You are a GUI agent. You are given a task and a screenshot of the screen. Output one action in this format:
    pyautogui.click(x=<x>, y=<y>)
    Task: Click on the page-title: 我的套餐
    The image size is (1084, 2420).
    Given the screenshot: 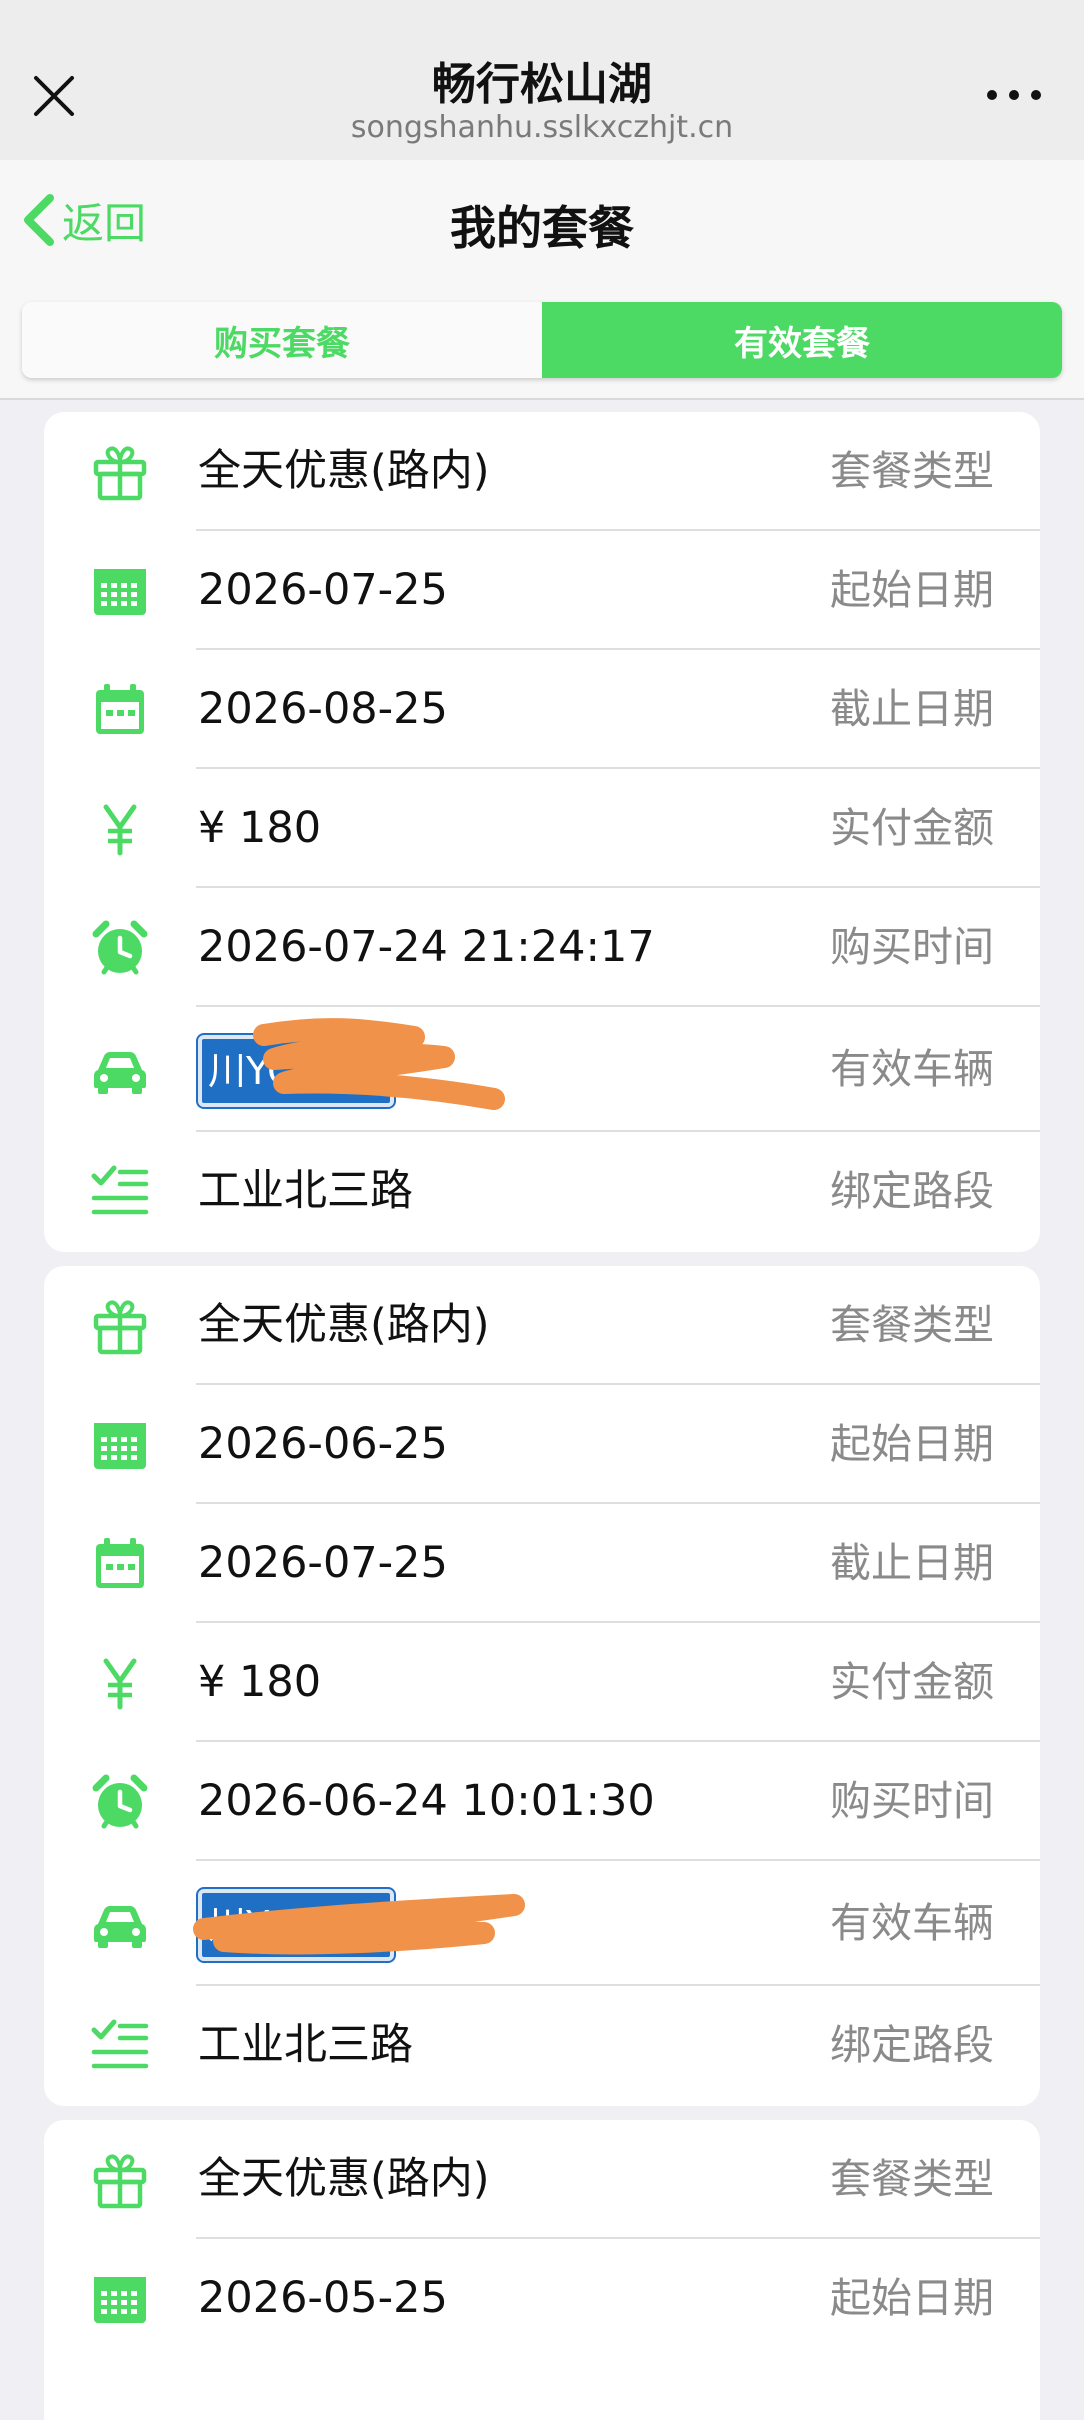 What is the action you would take?
    pyautogui.click(x=542, y=228)
    